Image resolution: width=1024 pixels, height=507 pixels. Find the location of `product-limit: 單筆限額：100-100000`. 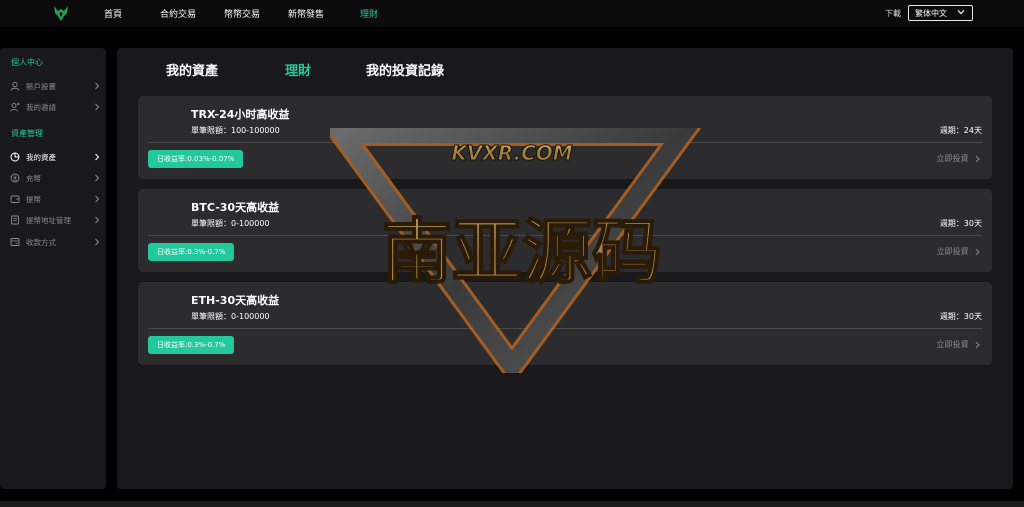

product-limit: 單筆限額：100-100000 is located at coordinates (235, 130).